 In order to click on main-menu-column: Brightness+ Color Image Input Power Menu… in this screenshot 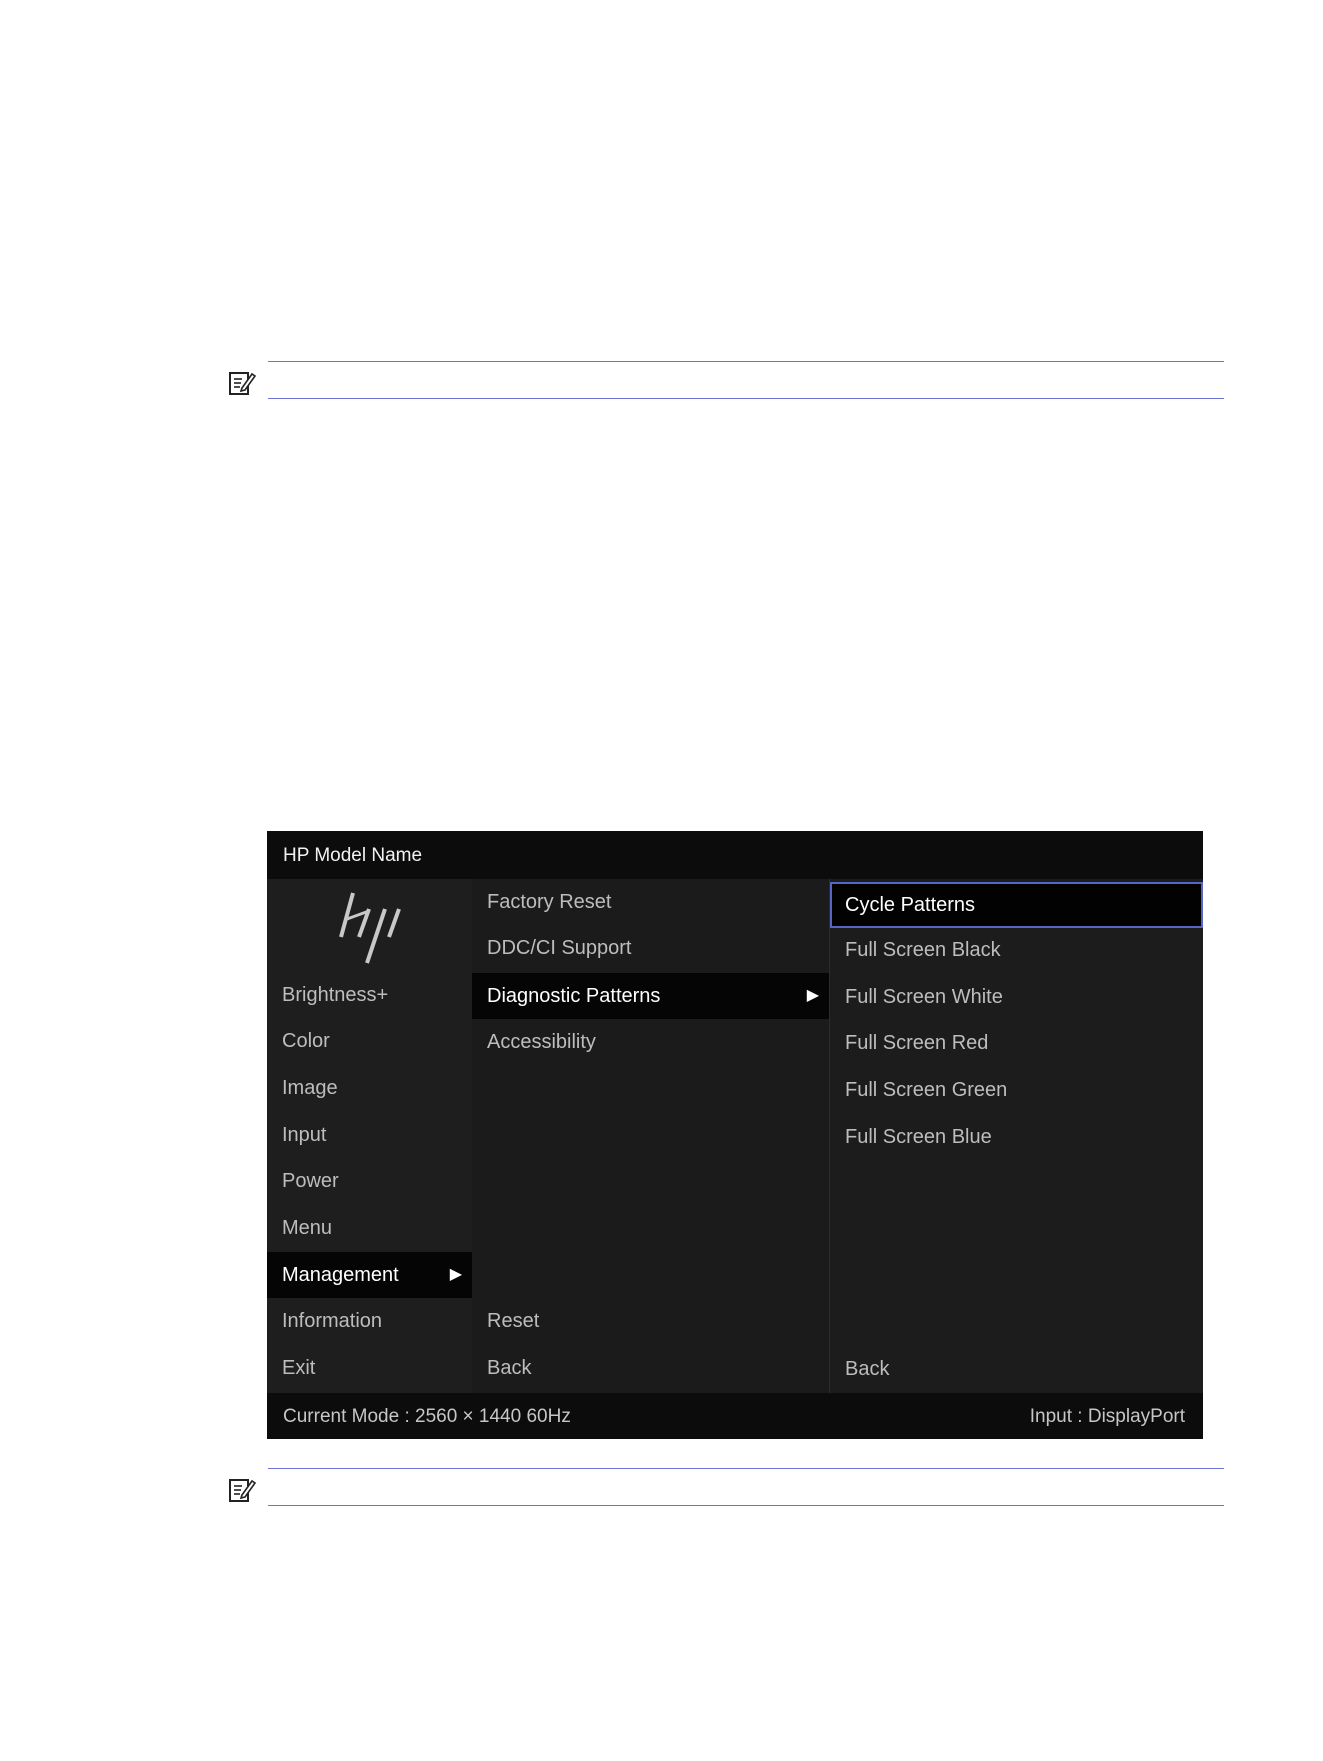, I will do `click(369, 1136)`.